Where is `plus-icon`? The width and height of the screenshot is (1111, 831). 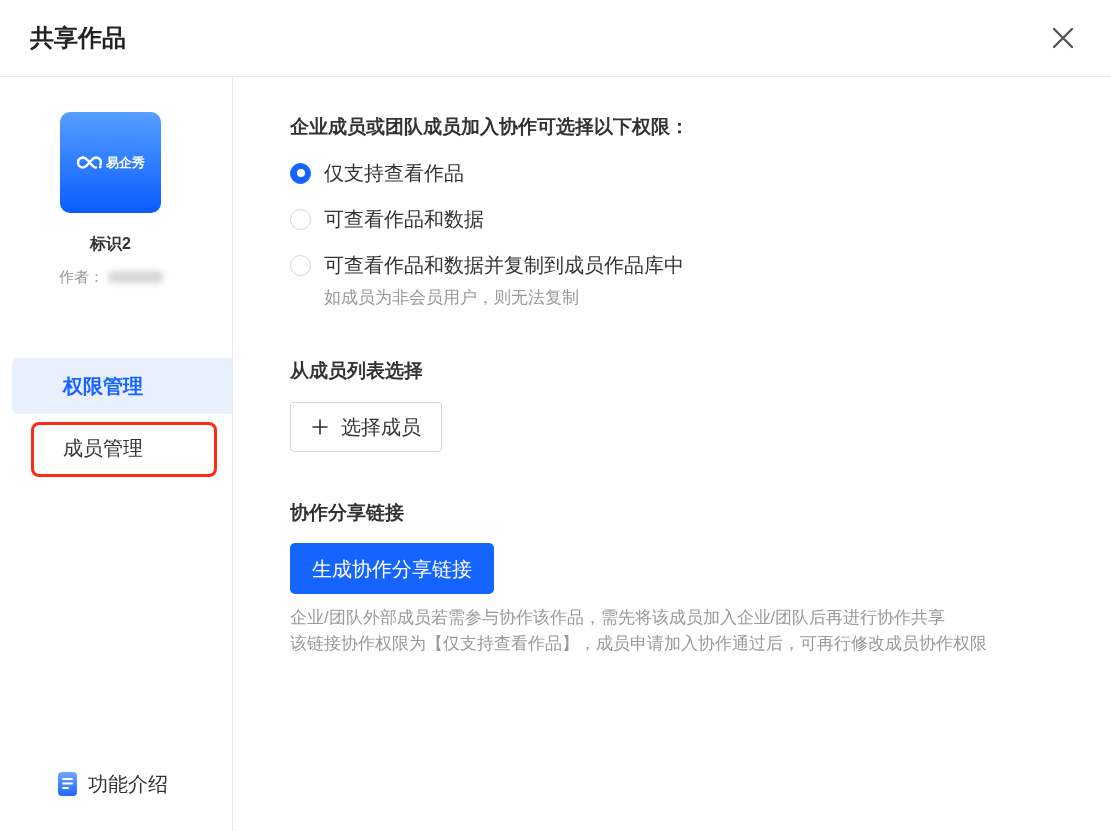
plus-icon is located at coordinates (320, 427).